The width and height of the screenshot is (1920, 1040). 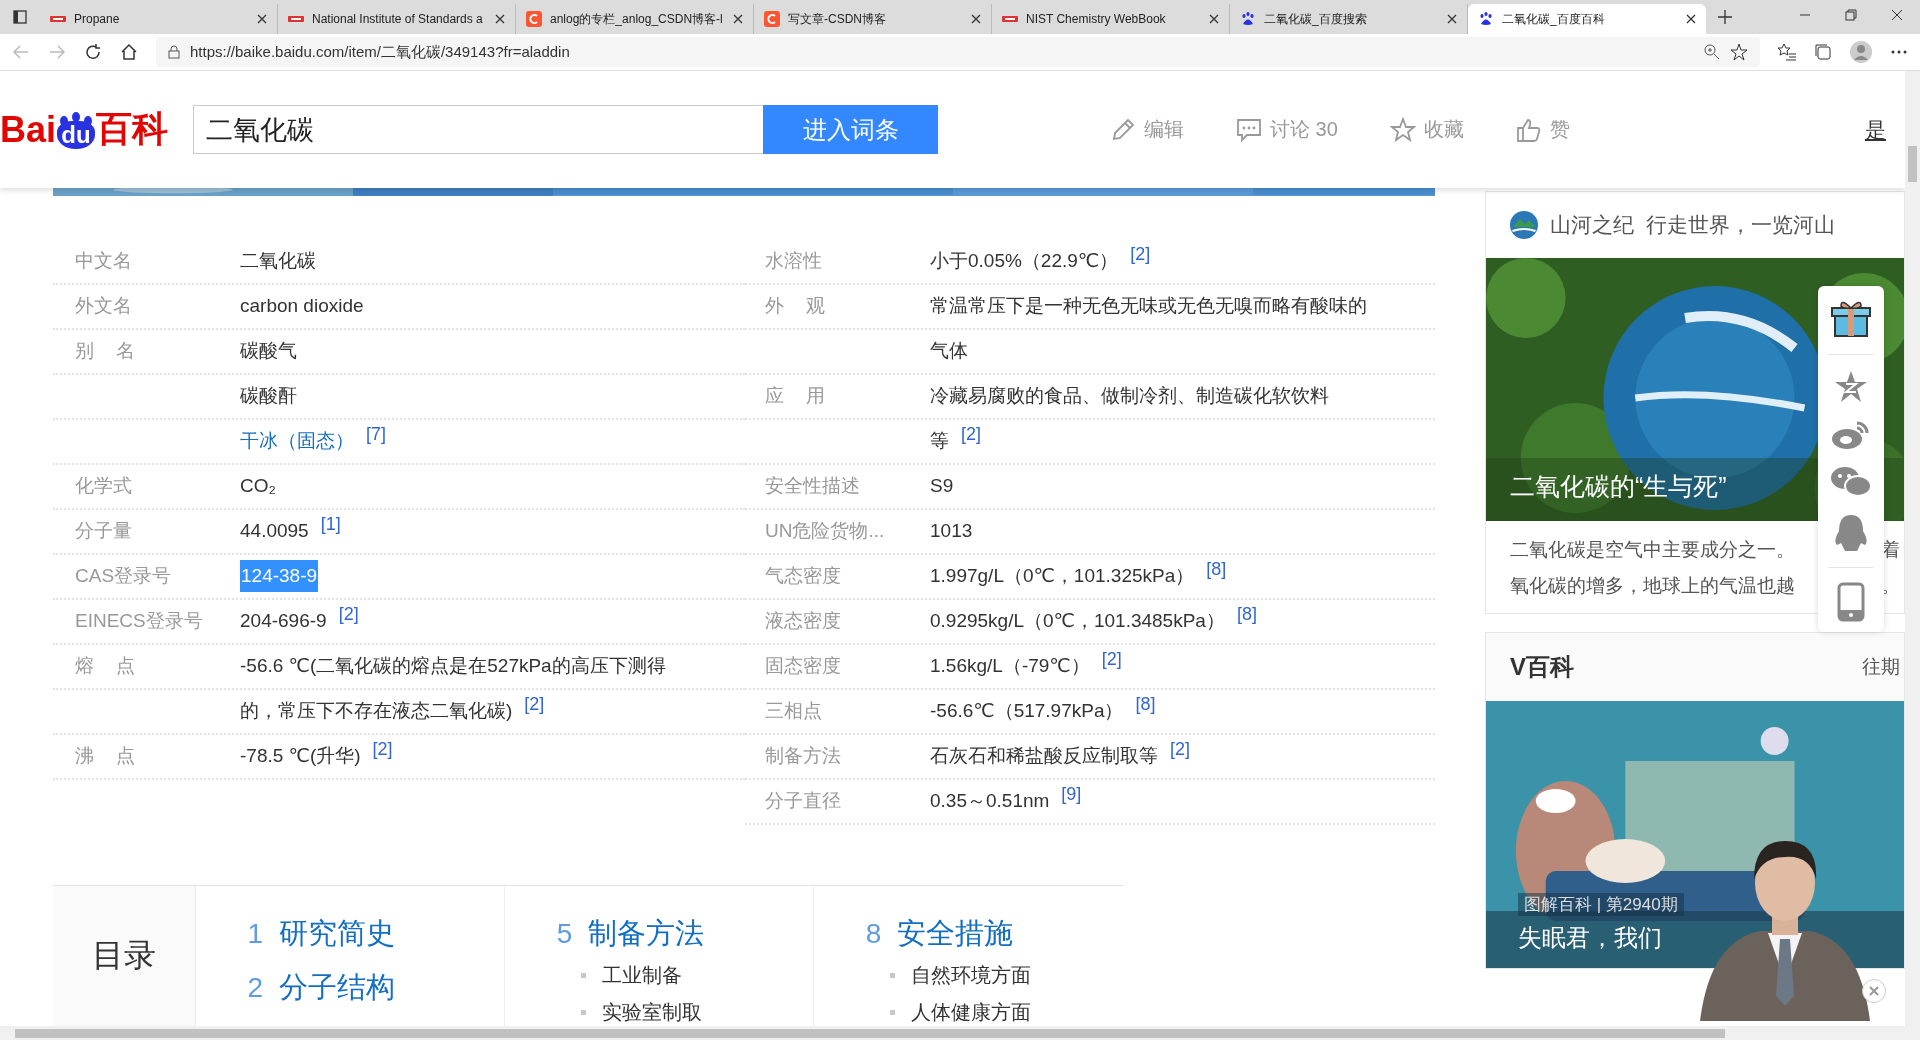 What do you see at coordinates (1712, 52) in the screenshot?
I see `zoom-icon` at bounding box center [1712, 52].